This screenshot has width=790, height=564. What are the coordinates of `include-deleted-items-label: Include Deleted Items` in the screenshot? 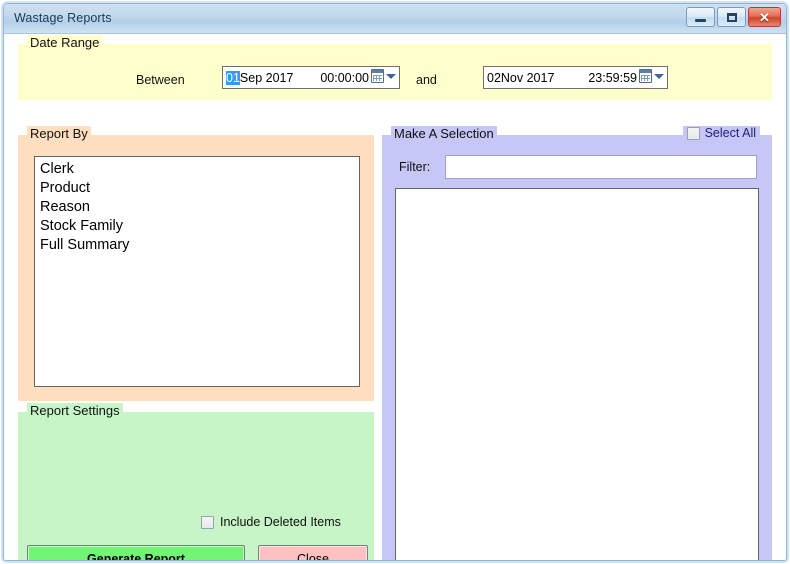 It's located at (280, 522).